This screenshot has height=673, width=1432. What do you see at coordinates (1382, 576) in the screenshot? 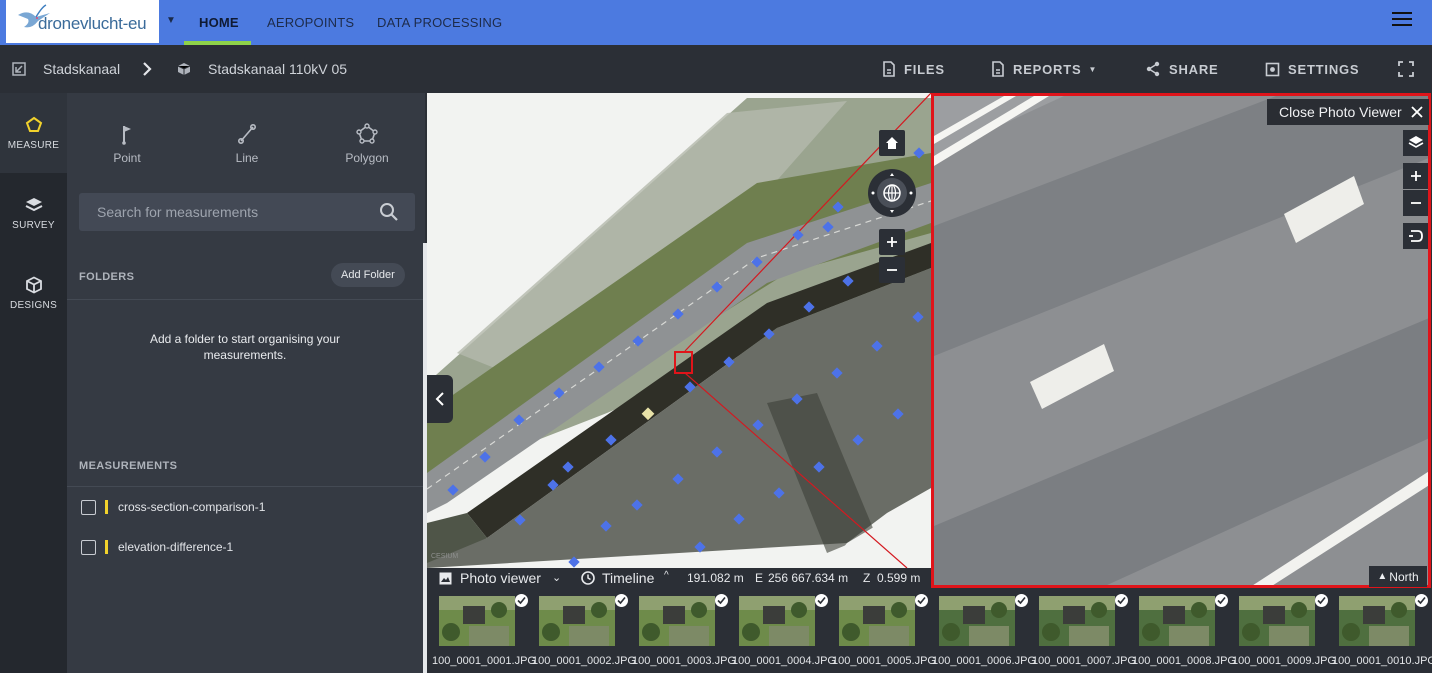
I see `north-arrow-icon: ▲` at bounding box center [1382, 576].